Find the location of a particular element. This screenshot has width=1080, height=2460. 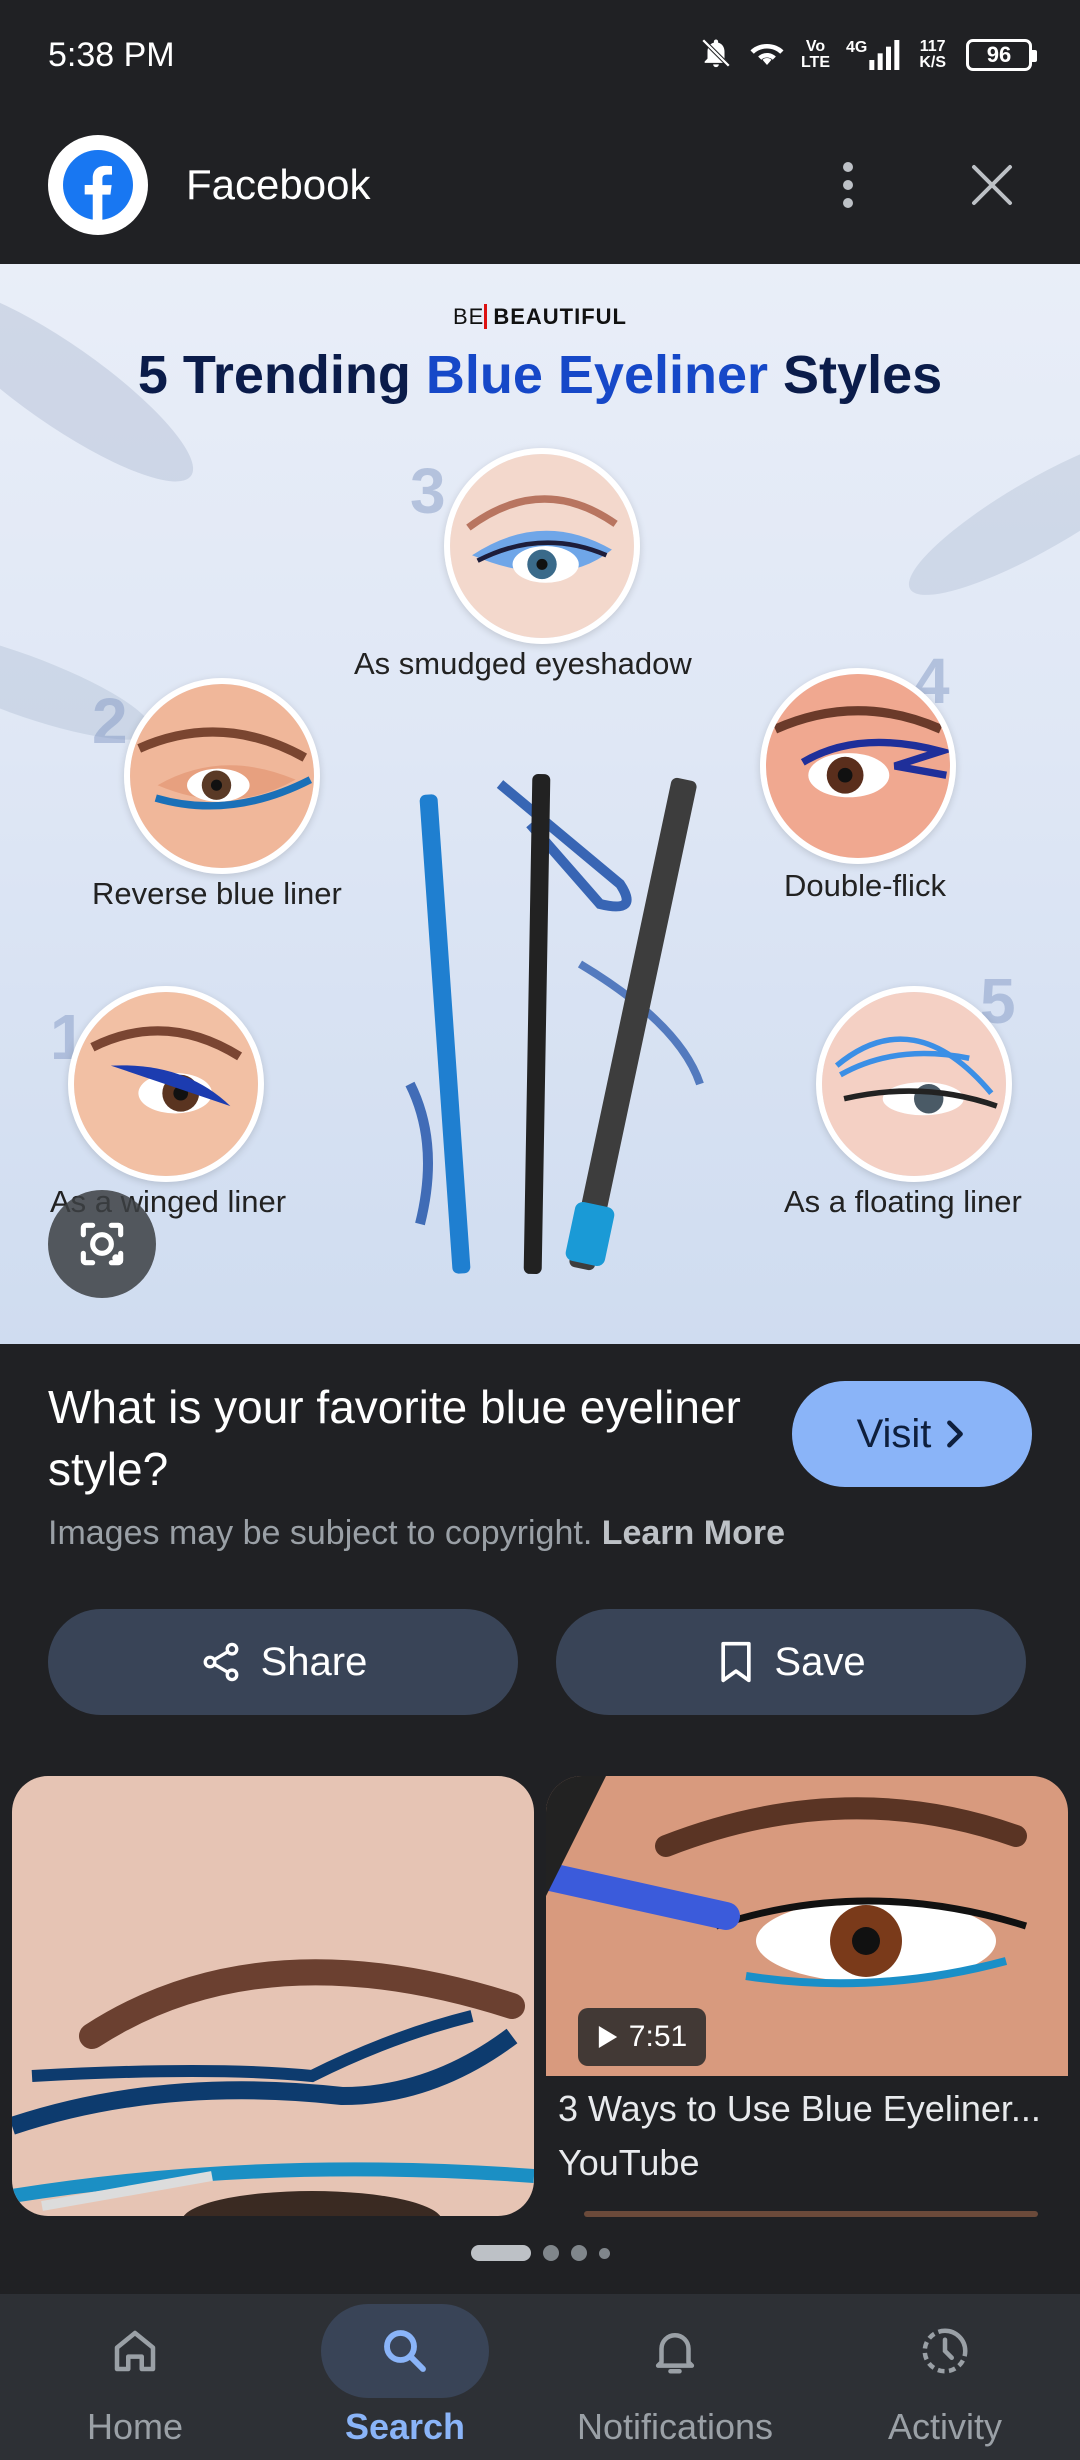

close-icon is located at coordinates (992, 185).